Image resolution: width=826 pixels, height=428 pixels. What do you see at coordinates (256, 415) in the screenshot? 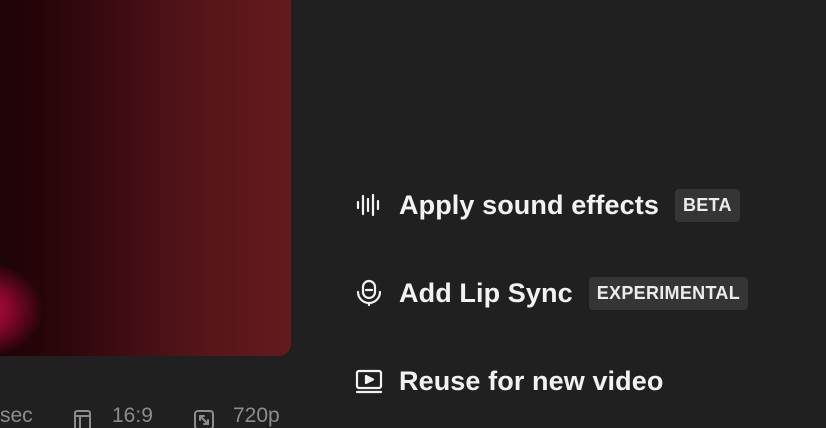
I see `resolution-text: 720p` at bounding box center [256, 415].